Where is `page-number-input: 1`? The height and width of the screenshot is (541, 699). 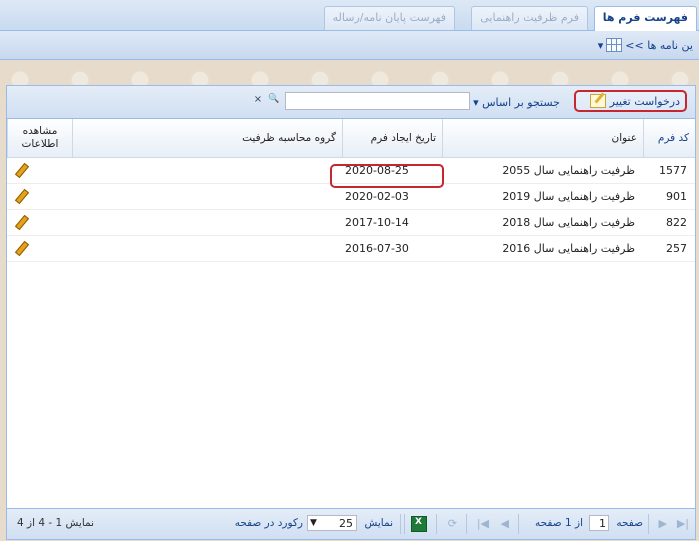
page-number-input: 1 is located at coordinates (599, 523).